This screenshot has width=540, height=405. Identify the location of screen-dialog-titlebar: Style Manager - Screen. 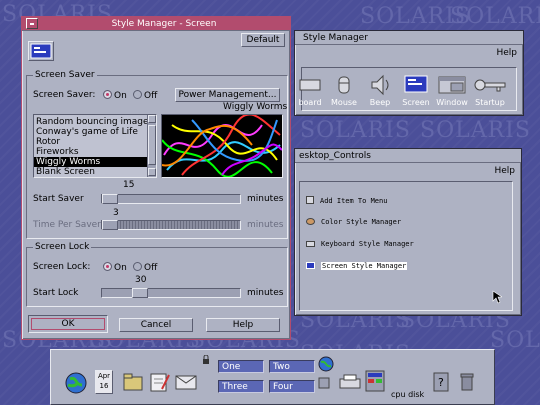
(156, 24).